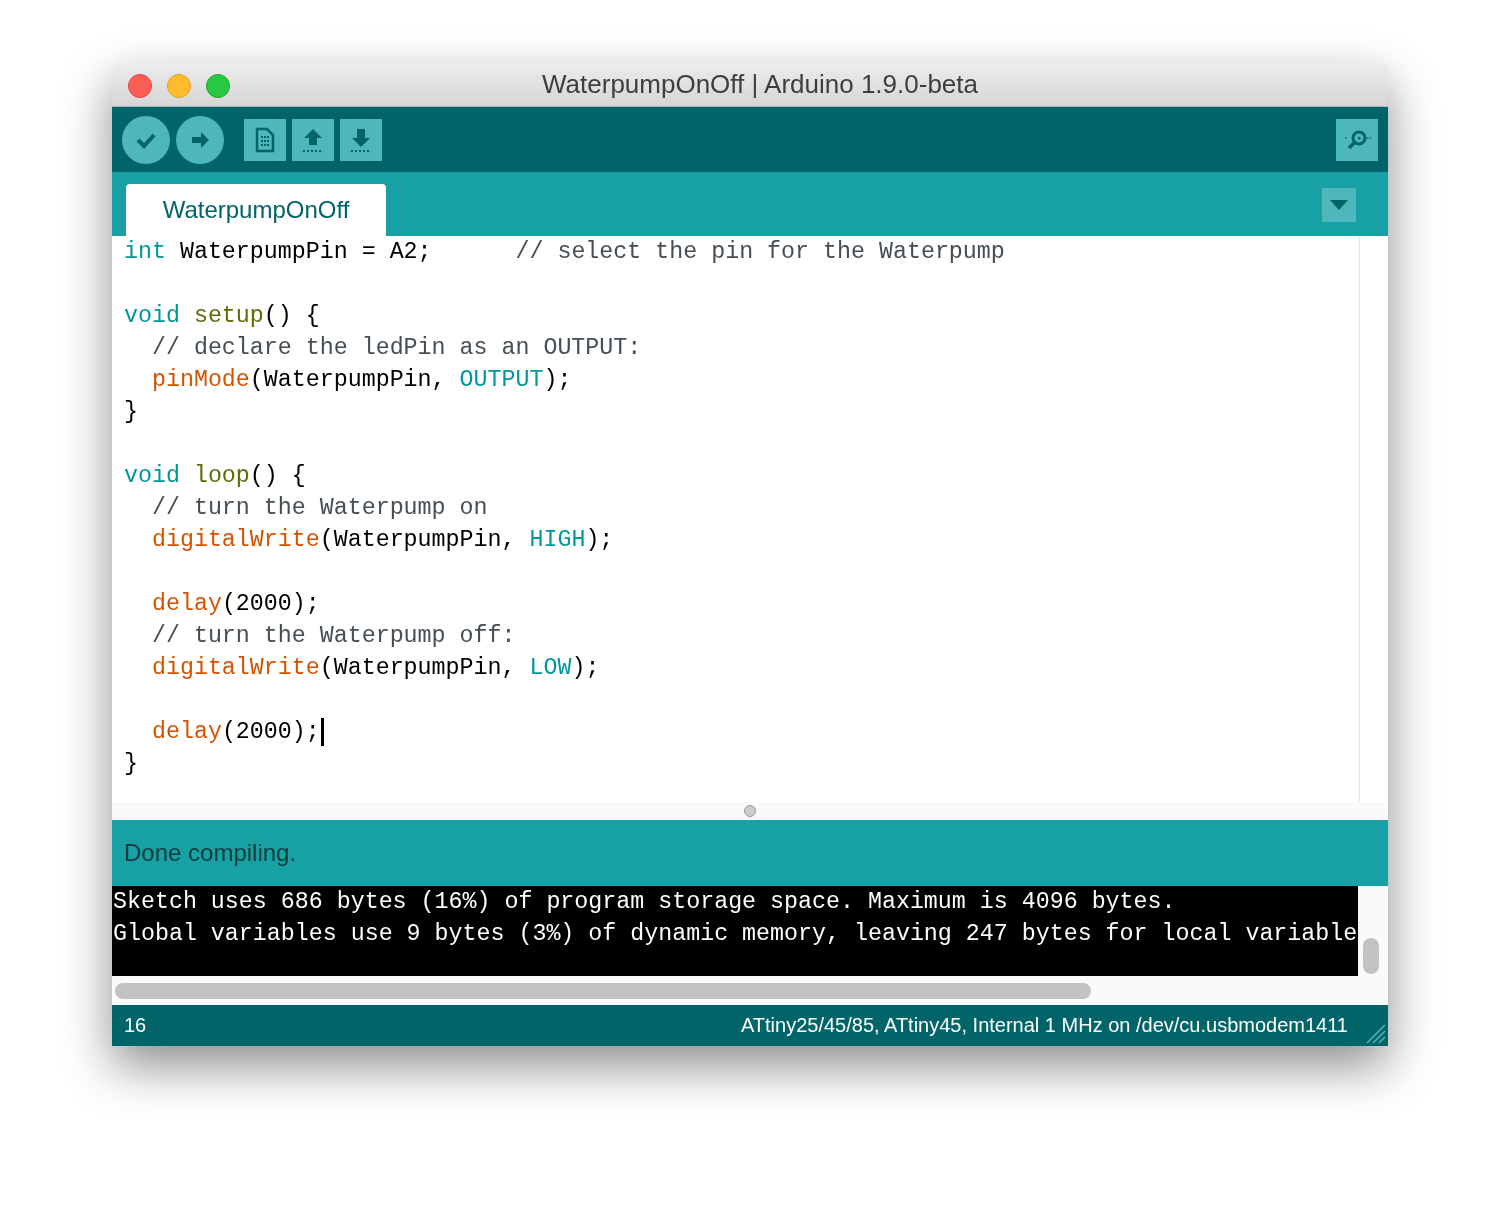  What do you see at coordinates (1357, 139) in the screenshot?
I see `serial-monitor-button` at bounding box center [1357, 139].